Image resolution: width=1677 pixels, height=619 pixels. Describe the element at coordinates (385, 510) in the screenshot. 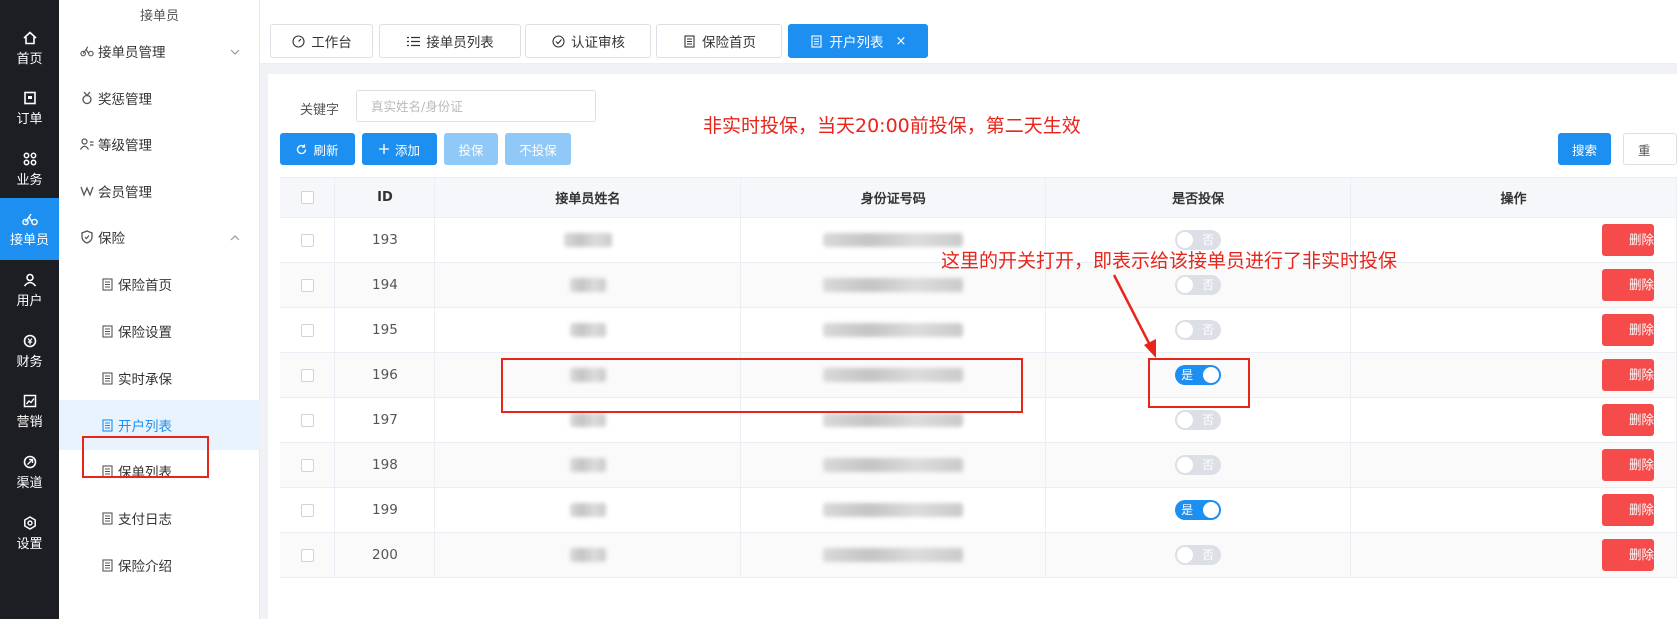

I see `cell-id: 199` at that location.